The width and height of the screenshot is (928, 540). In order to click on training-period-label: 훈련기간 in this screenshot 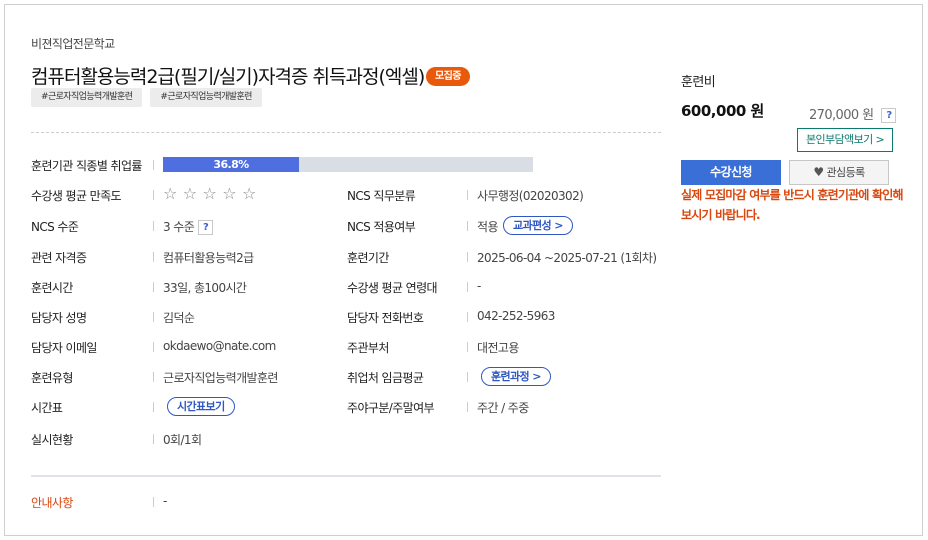, I will do `click(368, 258)`.